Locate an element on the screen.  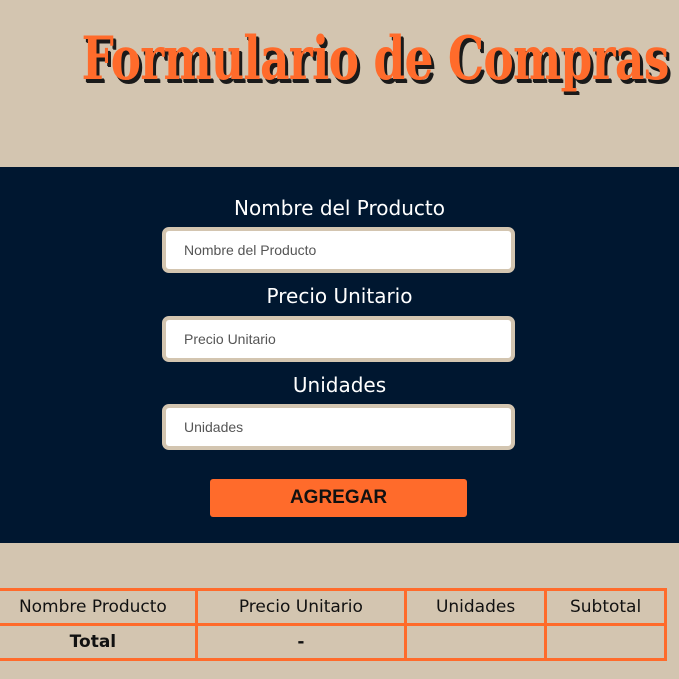
unit-price-input is located at coordinates (338, 339).